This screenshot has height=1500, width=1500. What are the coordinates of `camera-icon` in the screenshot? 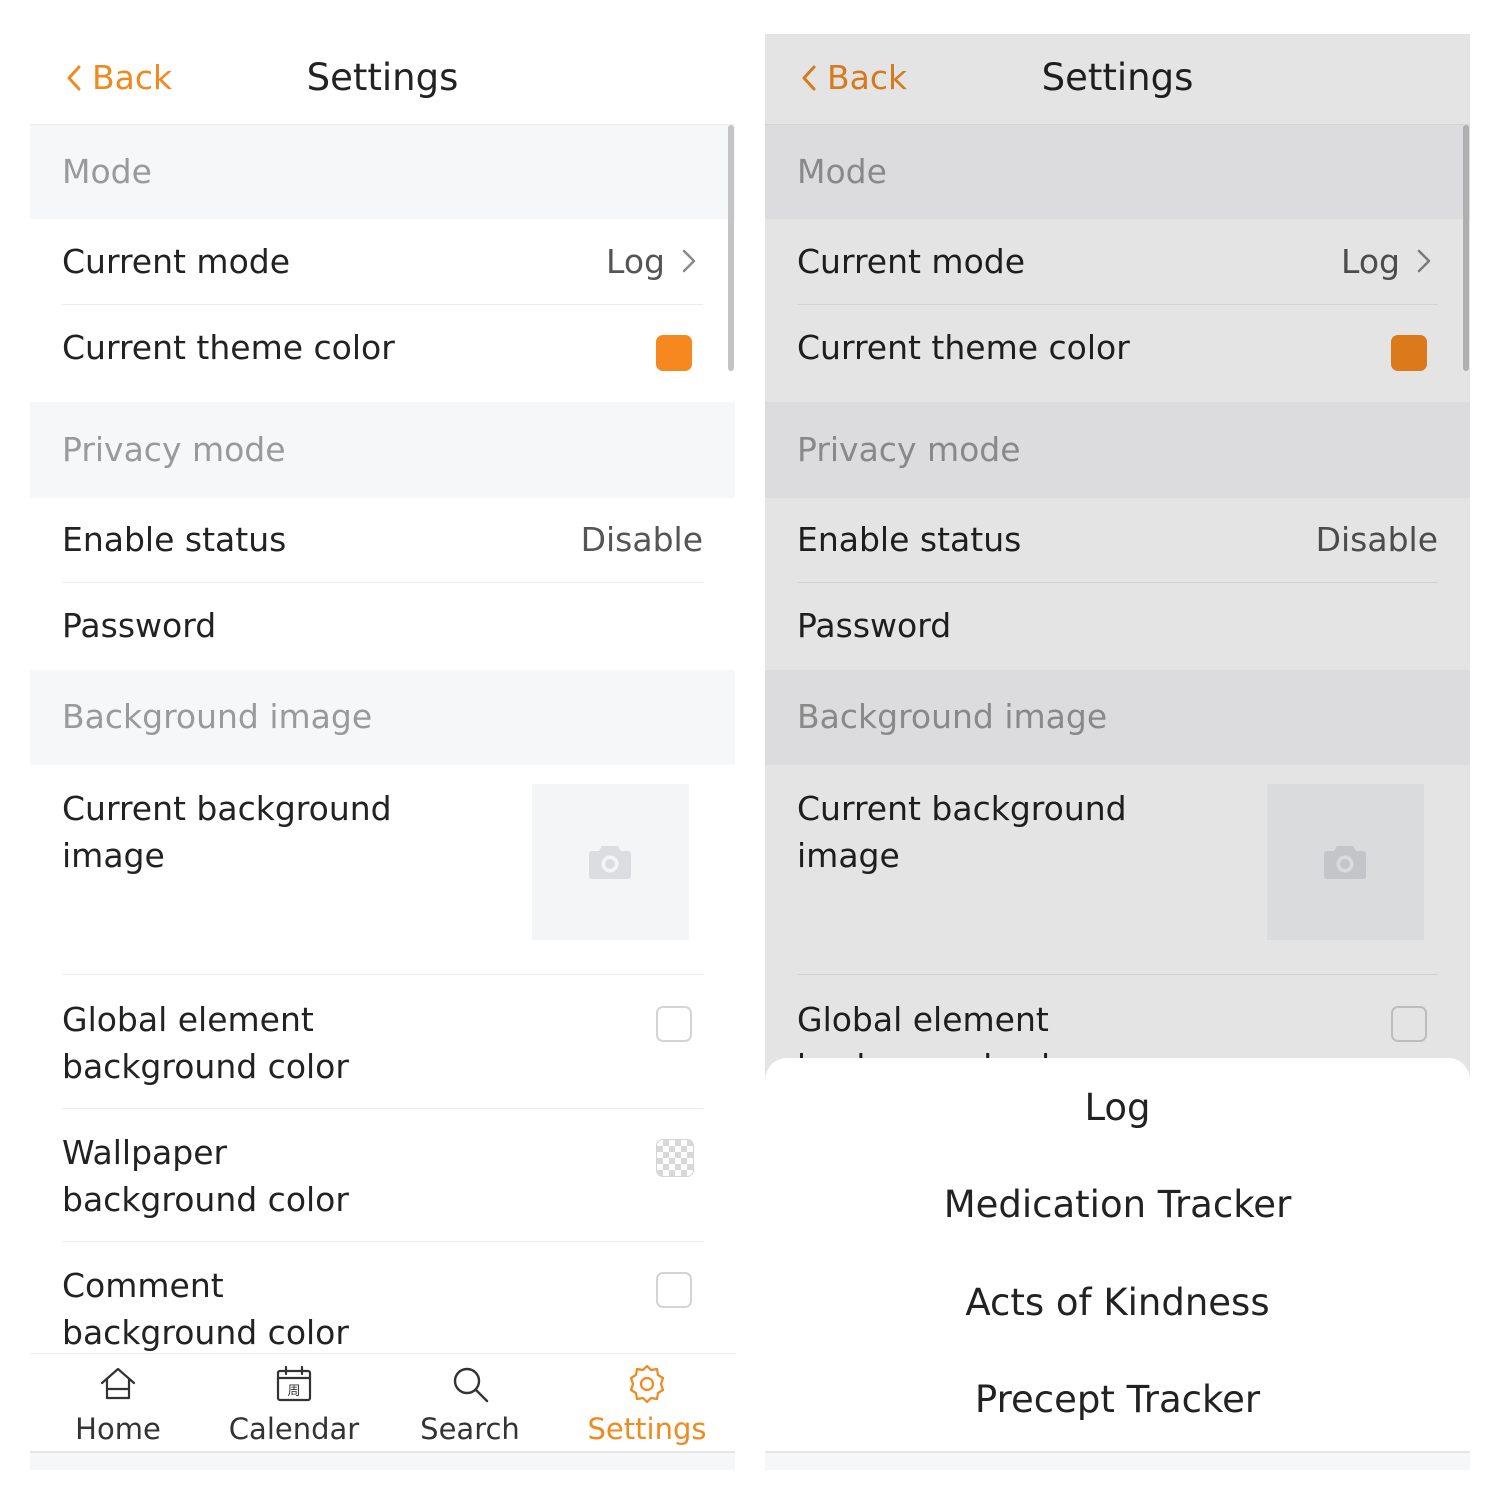 It's located at (610, 862).